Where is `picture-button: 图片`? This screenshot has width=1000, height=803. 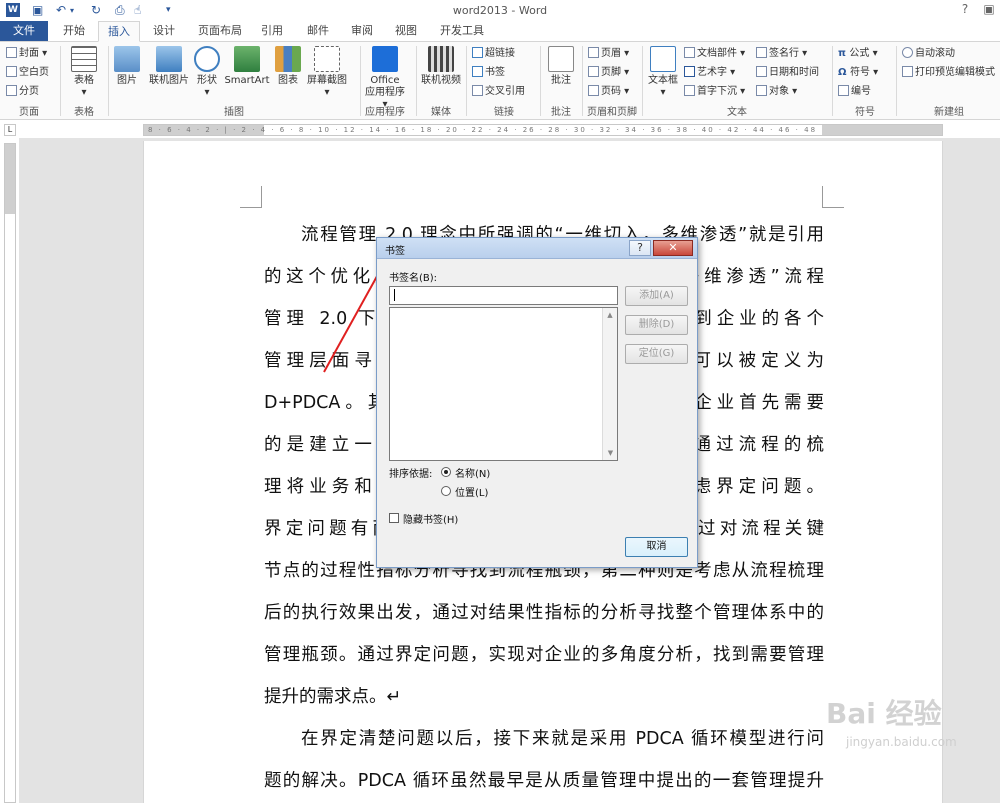
picture-button: 图片 is located at coordinates (127, 66).